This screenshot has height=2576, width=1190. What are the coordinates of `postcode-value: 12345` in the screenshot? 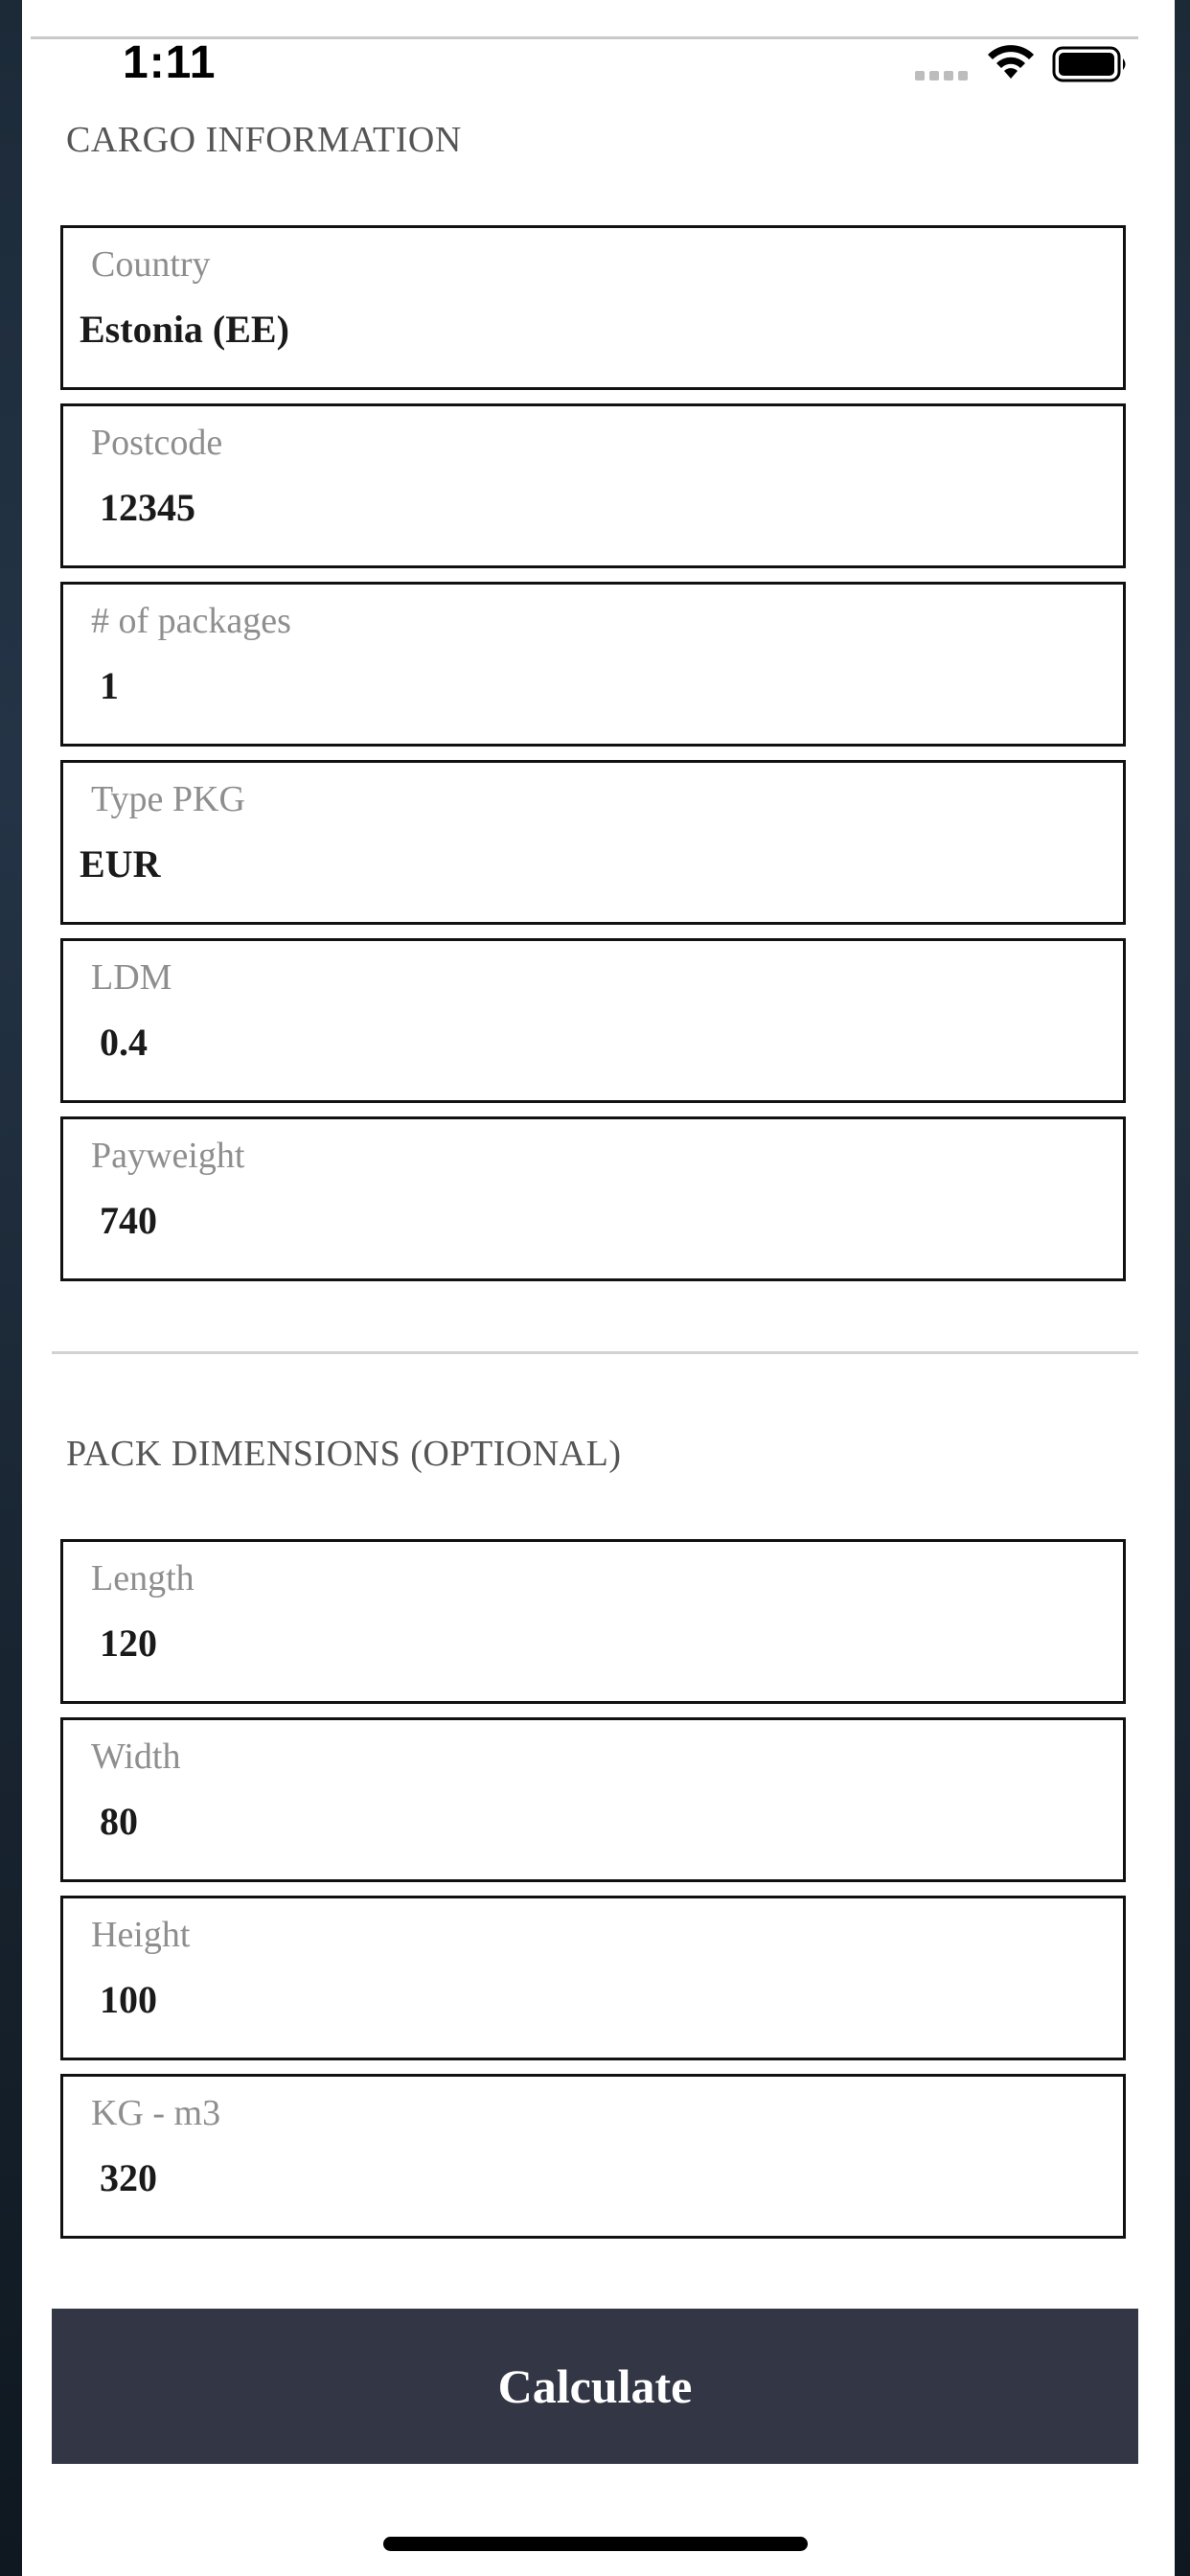 It's located at (148, 508).